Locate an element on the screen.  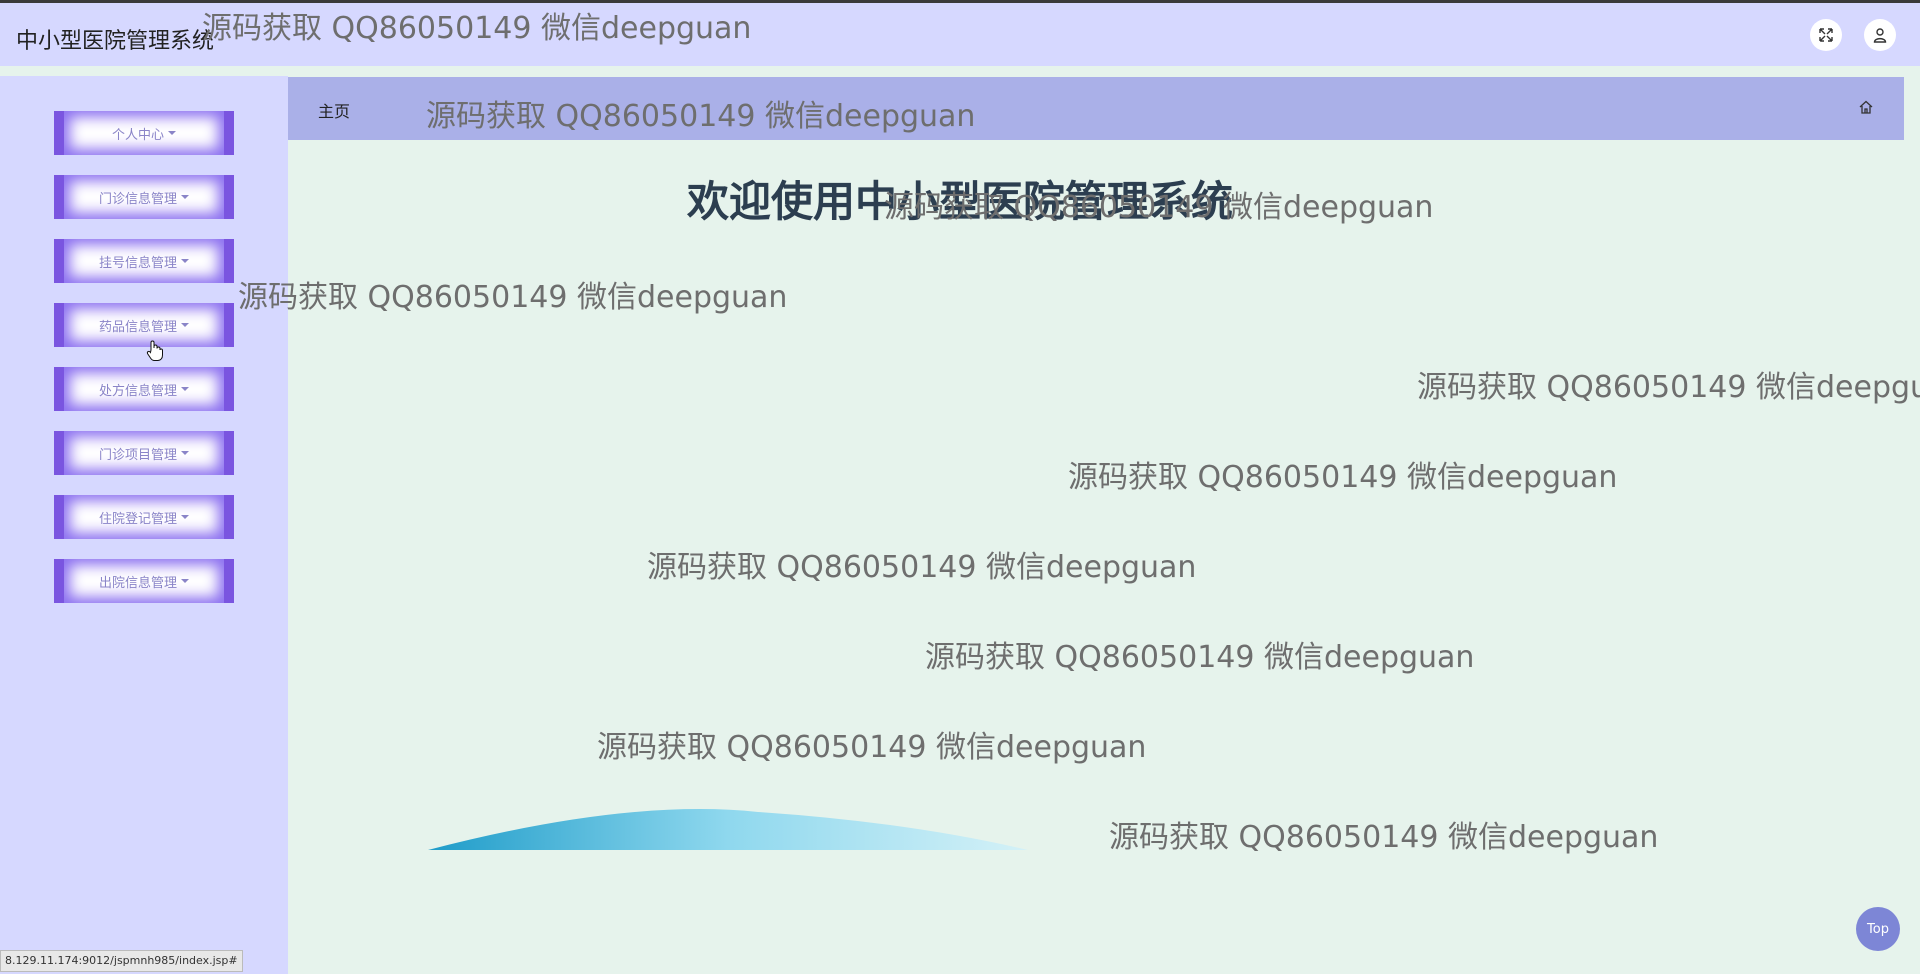
sidebar-item-admission: 住院登记管理 is located at coordinates (144, 517).